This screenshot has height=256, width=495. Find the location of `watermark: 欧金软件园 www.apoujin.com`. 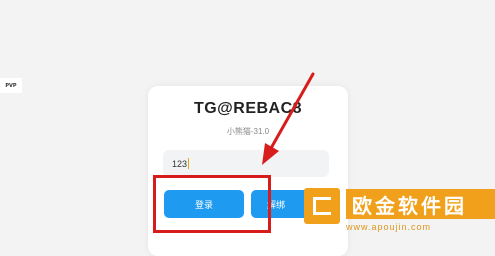

watermark: 欧金软件园 www.apoujin.com is located at coordinates (398, 211).